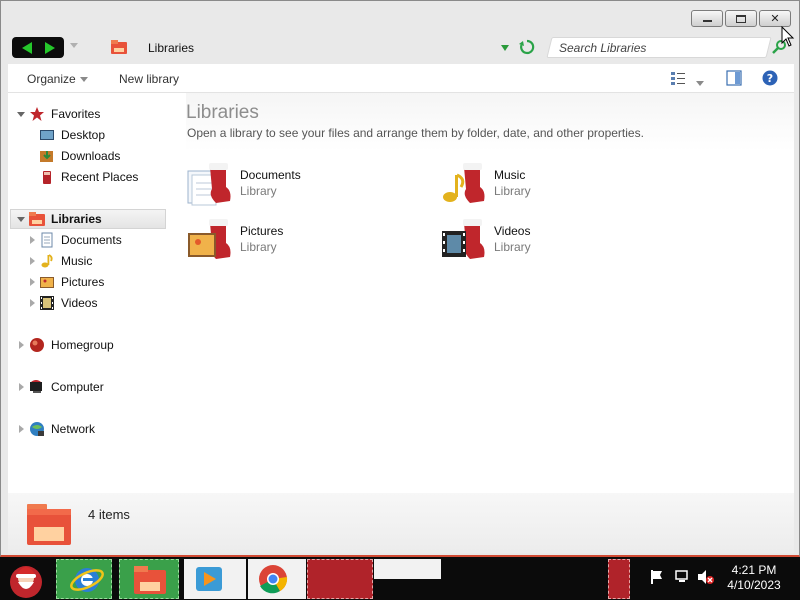 This screenshot has width=800, height=600. I want to click on nav-desktop: Desktop, so click(72, 135).